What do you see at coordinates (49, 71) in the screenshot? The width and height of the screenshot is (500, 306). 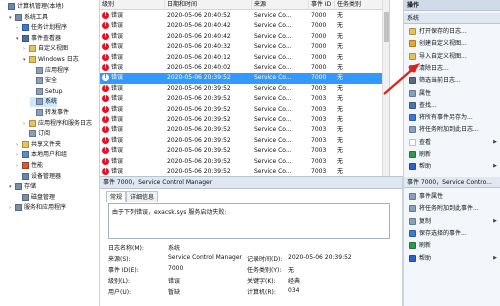 I see `tree-node: 应用程序` at bounding box center [49, 71].